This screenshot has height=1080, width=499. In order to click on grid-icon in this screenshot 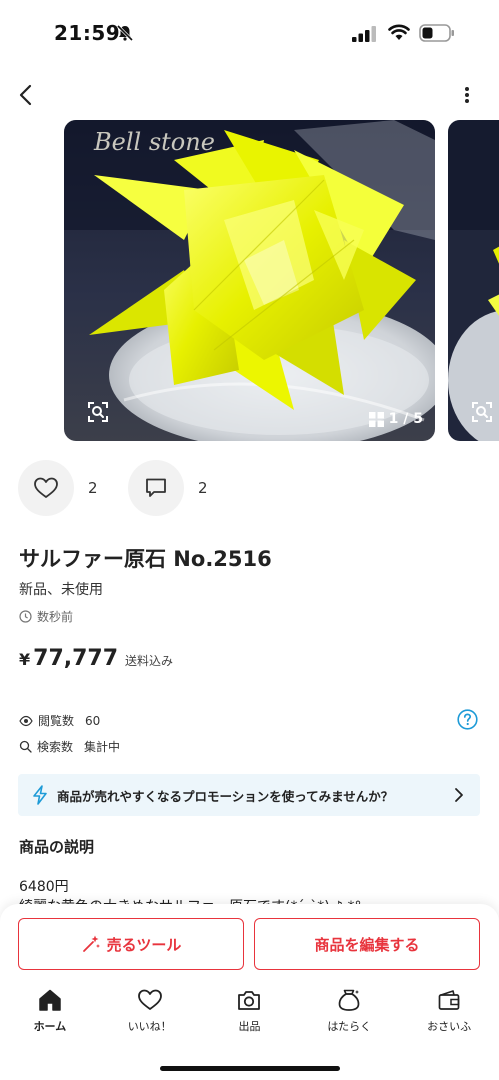, I will do `click(376, 419)`.